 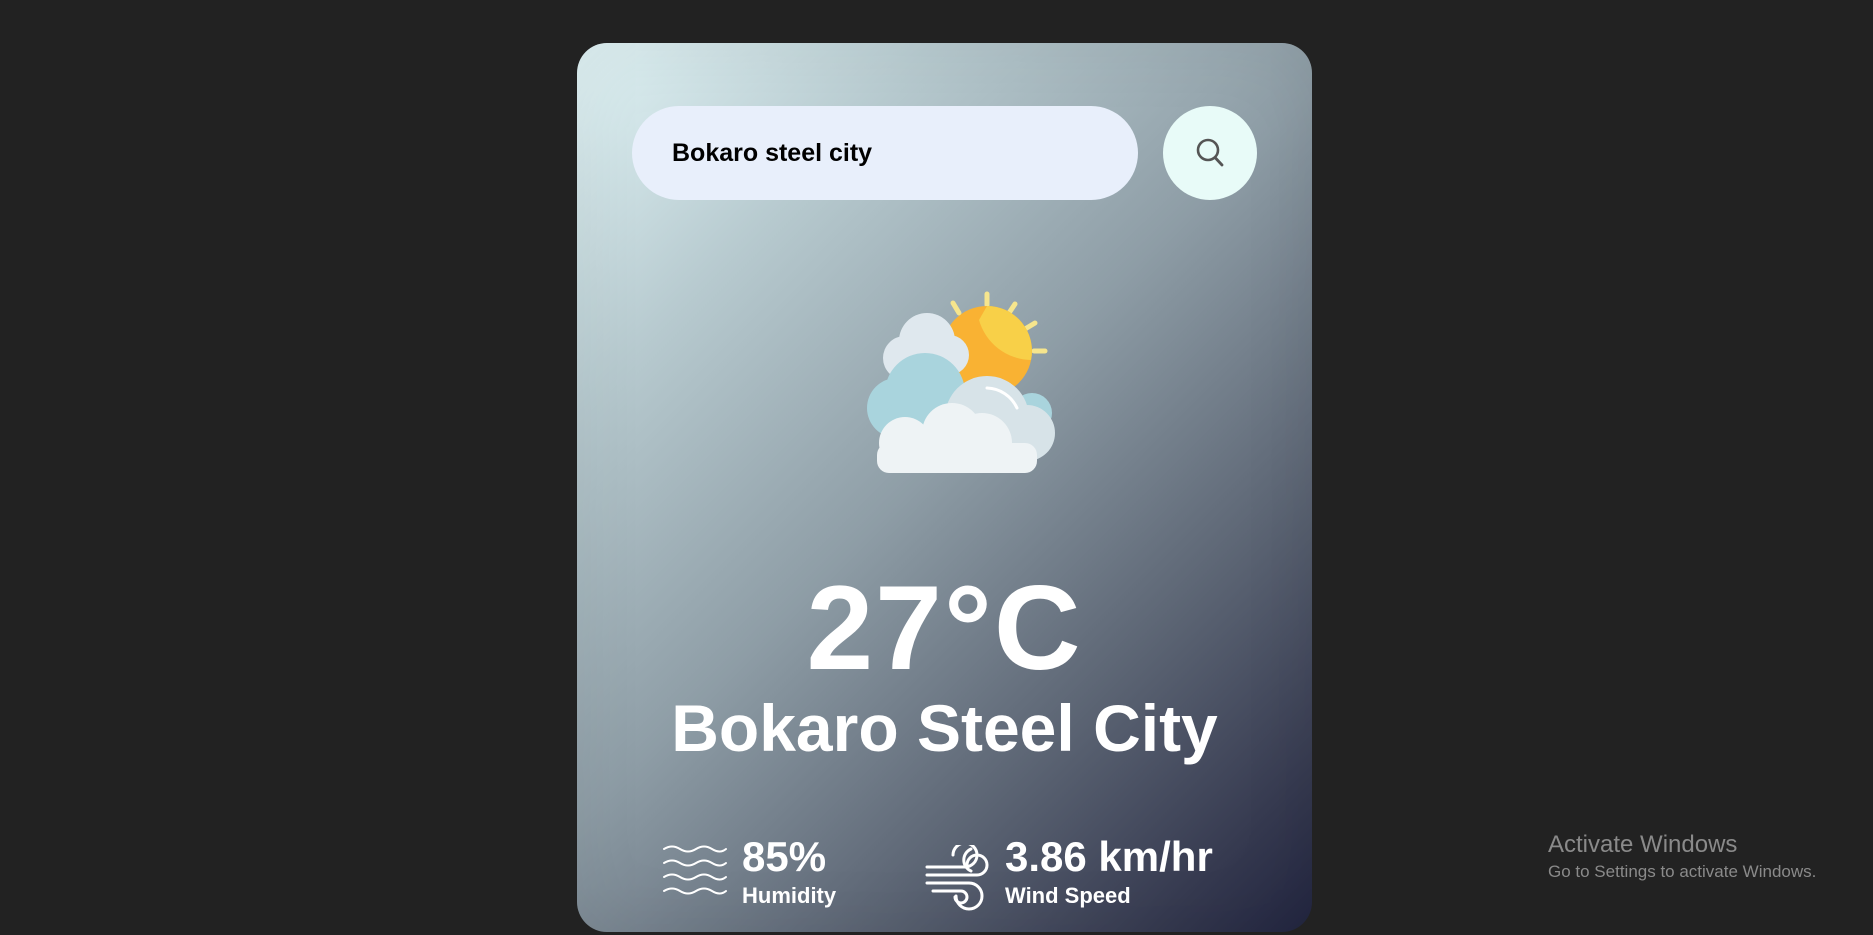 I want to click on search-icon, so click(x=1210, y=152).